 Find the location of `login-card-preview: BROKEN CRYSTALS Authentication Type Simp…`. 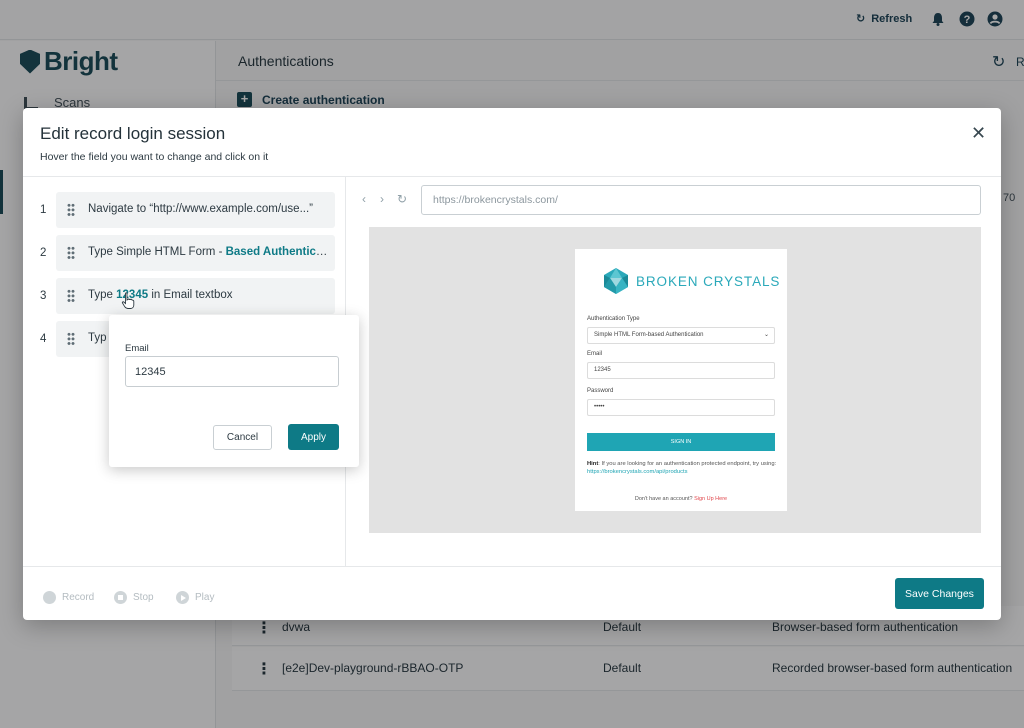

login-card-preview: BROKEN CRYSTALS Authentication Type Simp… is located at coordinates (681, 380).